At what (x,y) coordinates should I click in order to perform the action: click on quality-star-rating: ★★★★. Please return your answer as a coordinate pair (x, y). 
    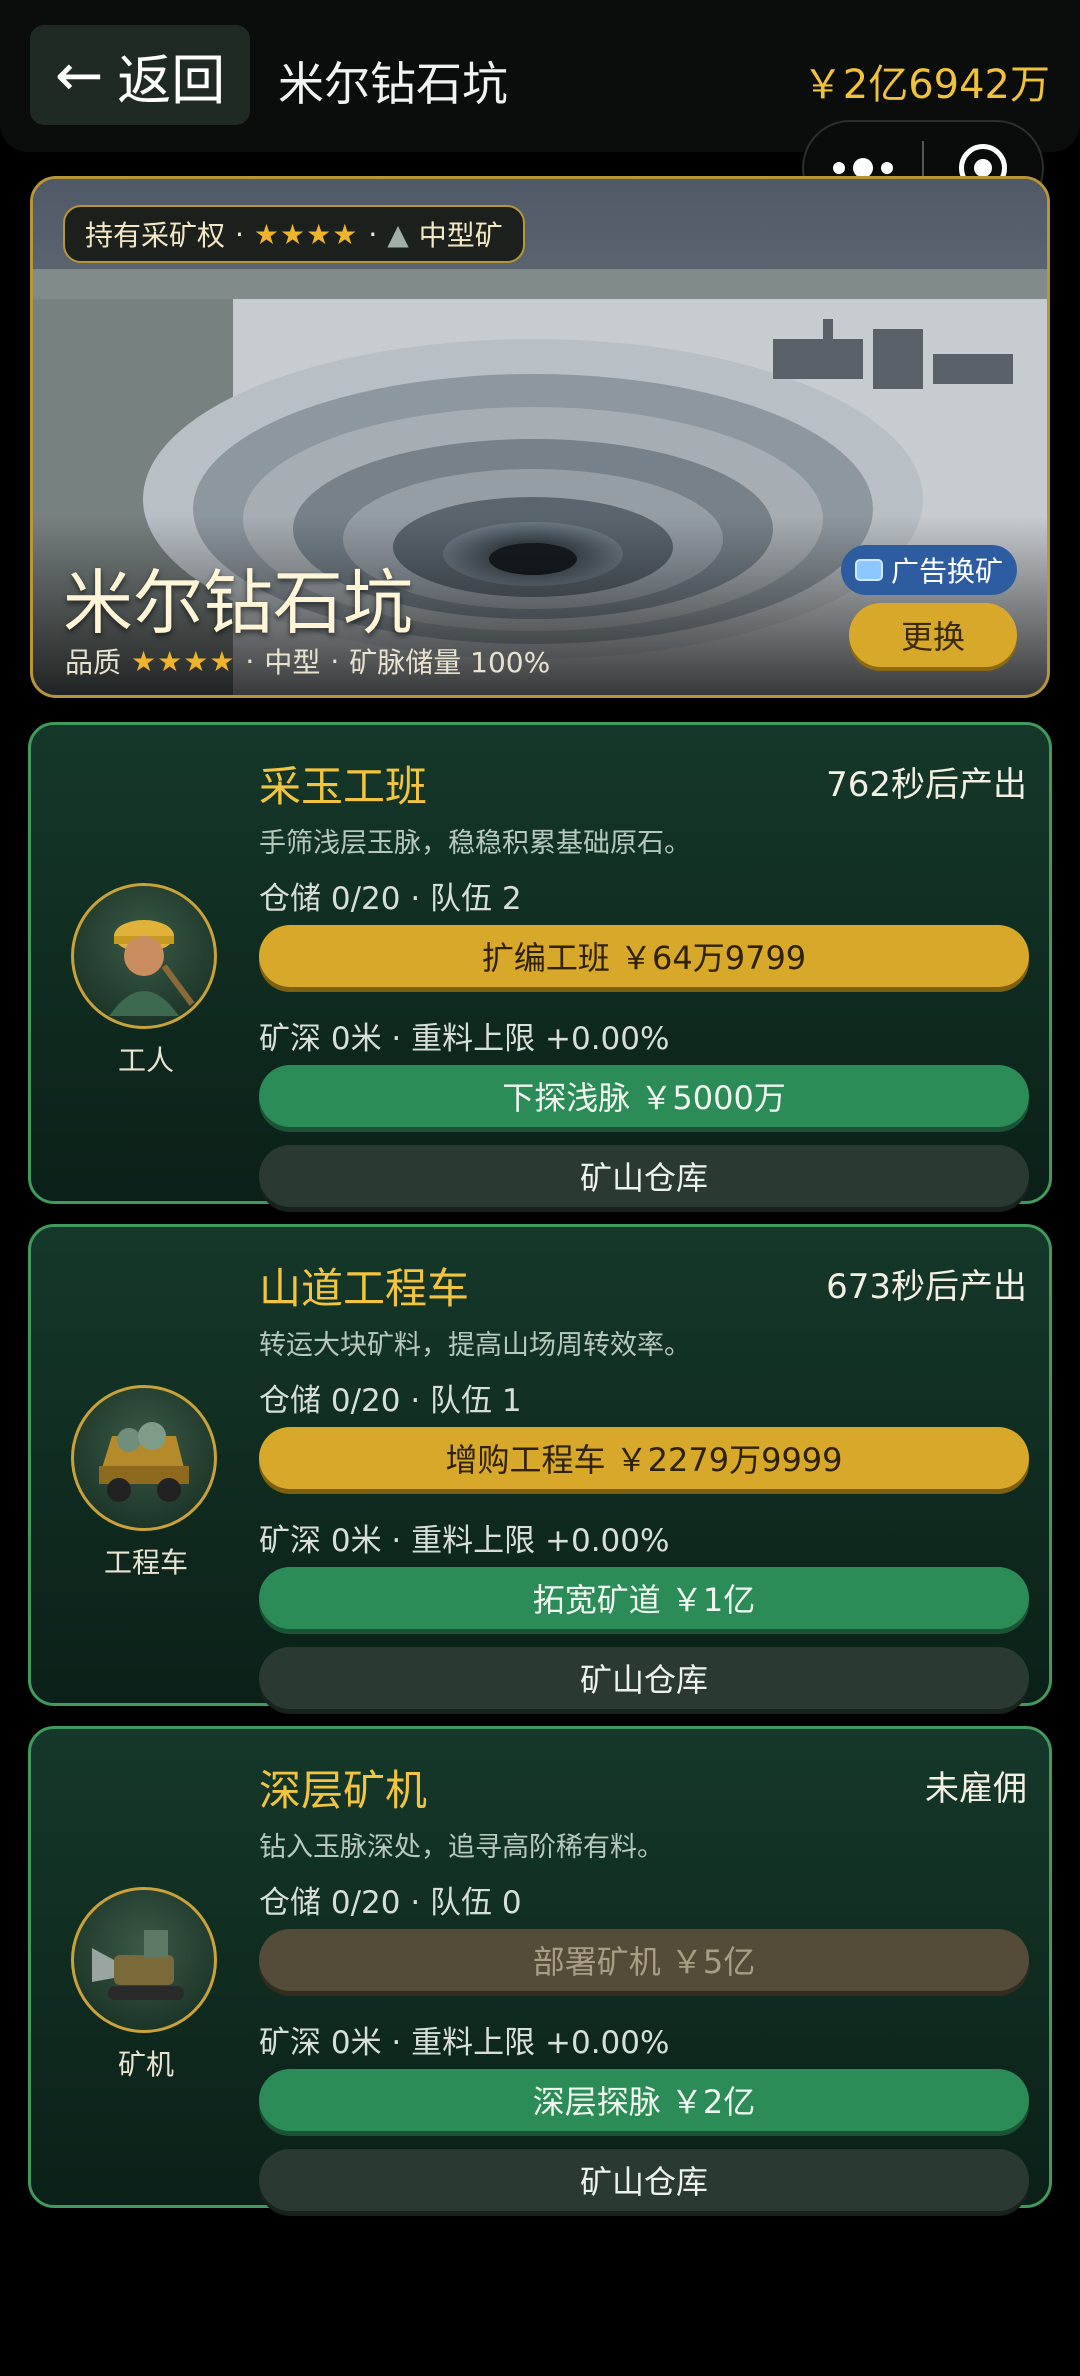
    Looking at the image, I should click on (183, 661).